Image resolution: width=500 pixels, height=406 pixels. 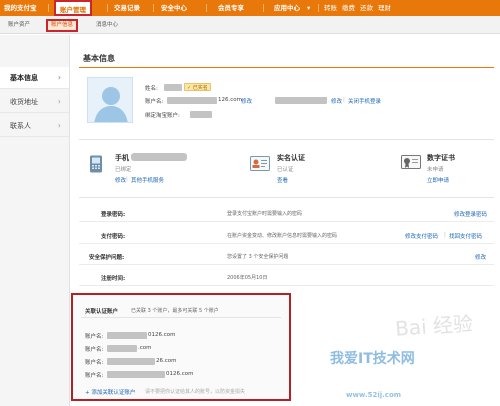 I want to click on site-watermark: 我爱IT技术网, so click(x=372, y=359).